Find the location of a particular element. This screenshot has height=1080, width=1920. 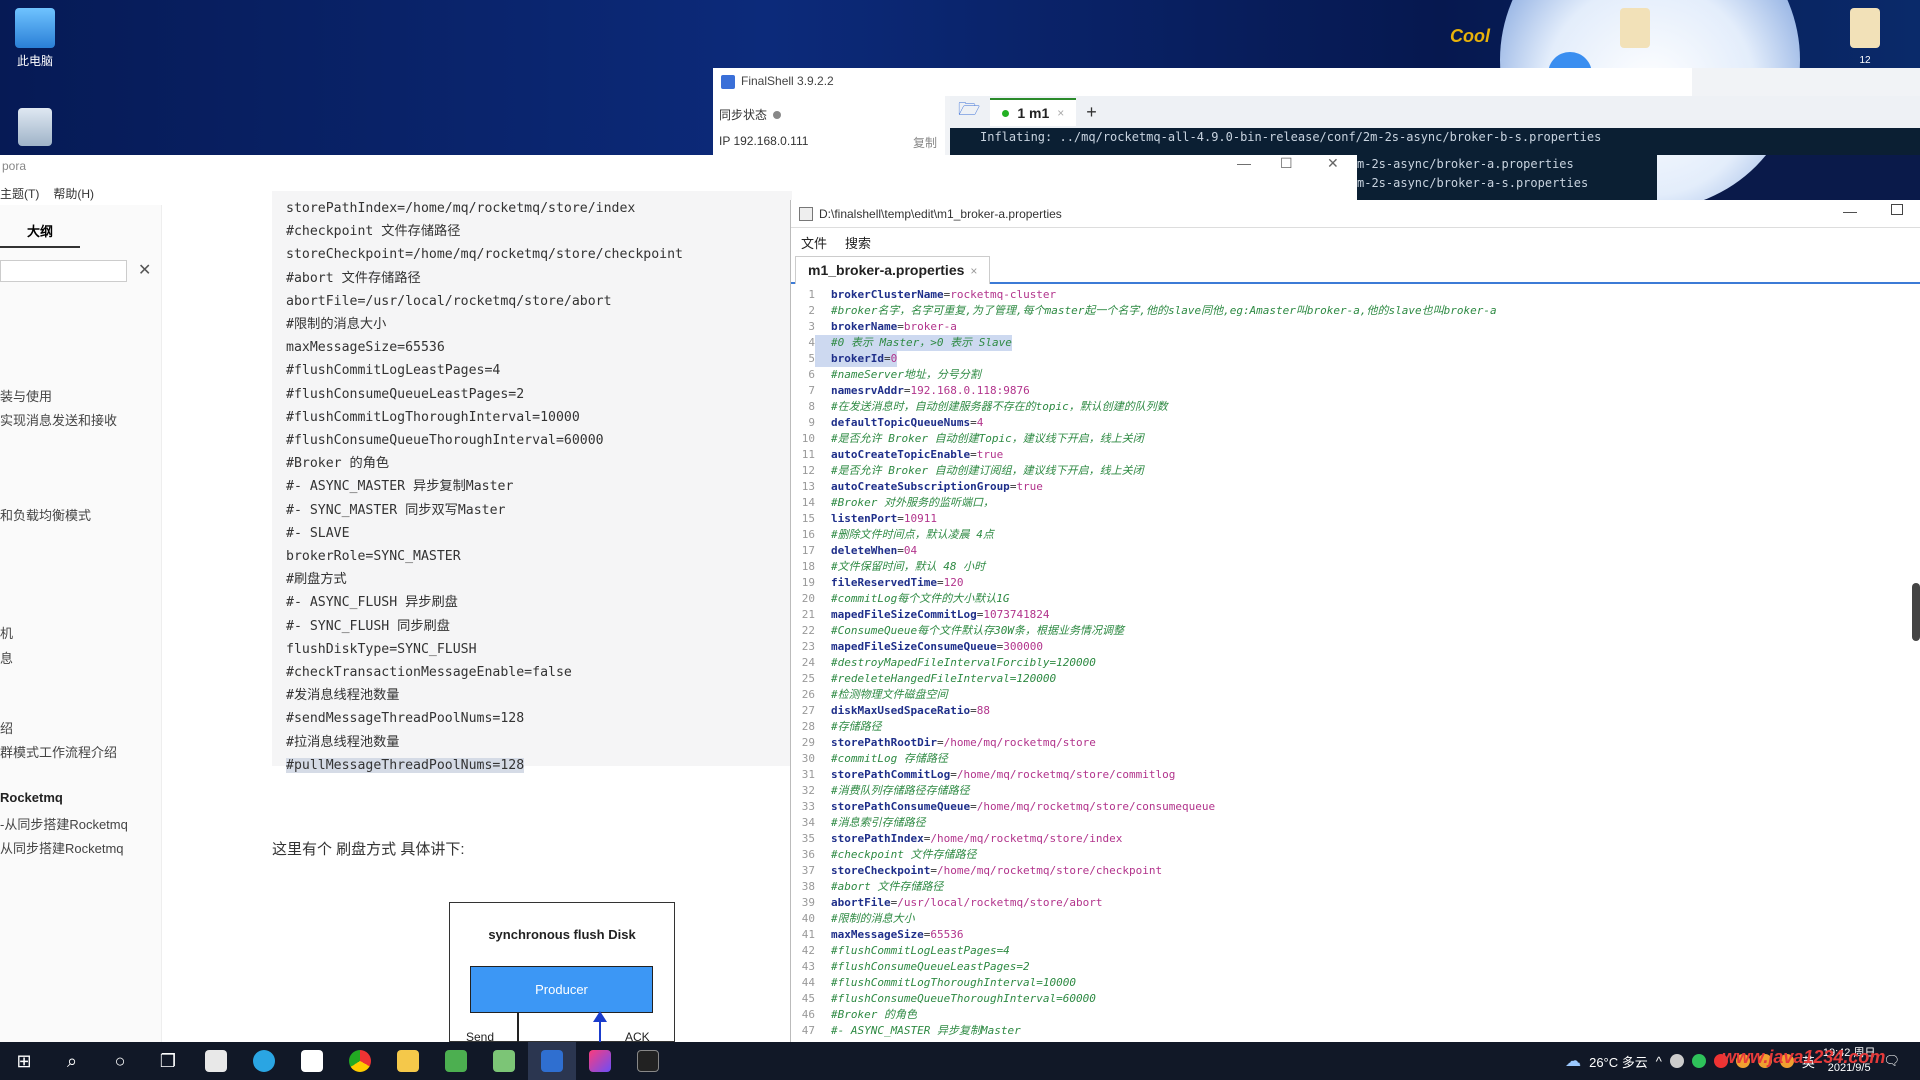

line-content: #Broker 的角色 is located at coordinates (866, 1015).